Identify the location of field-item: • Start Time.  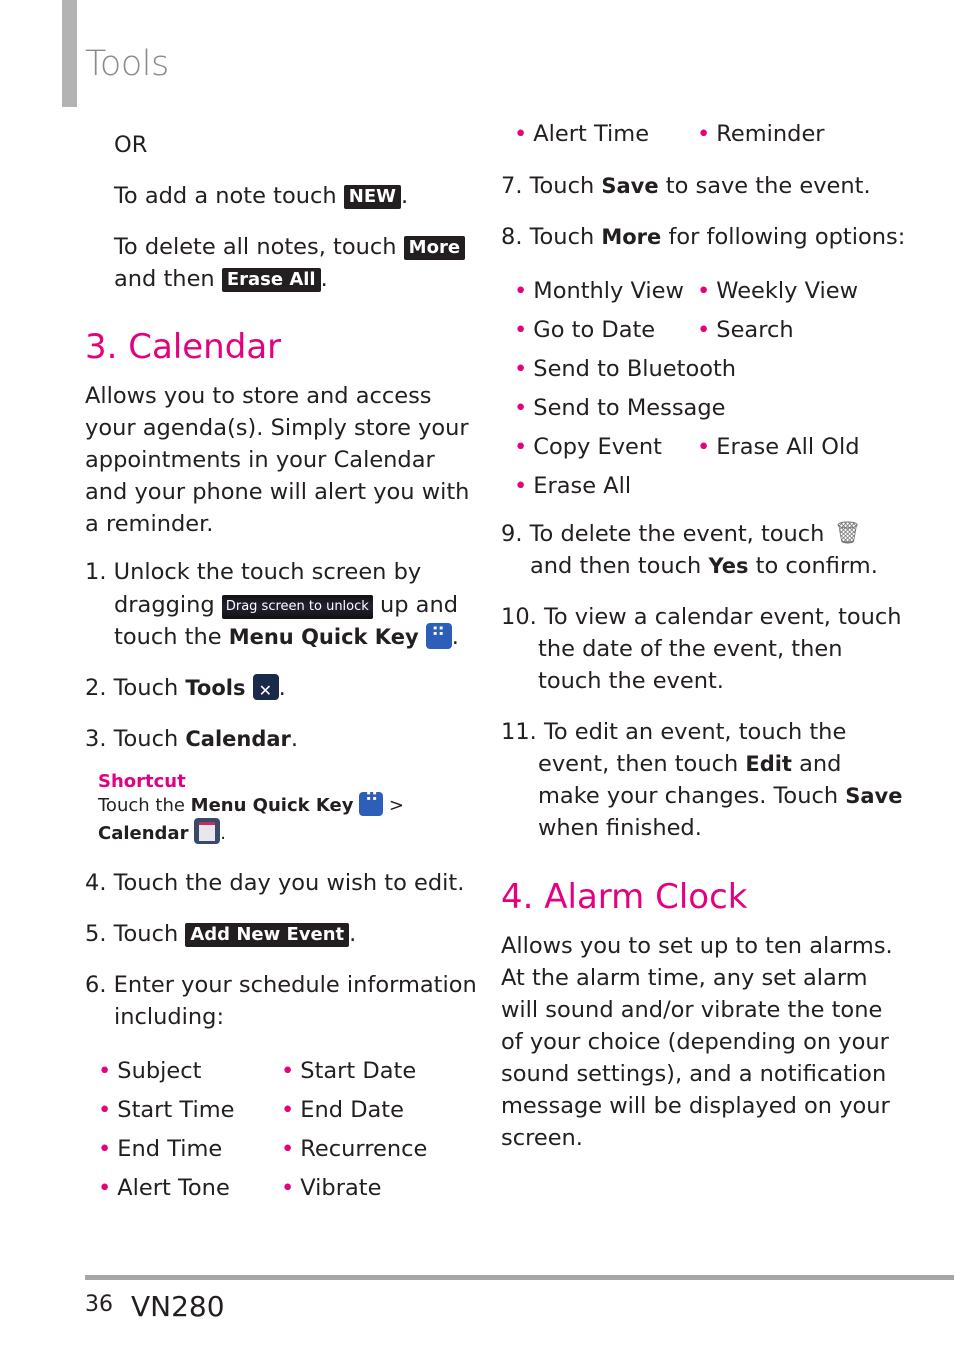
(166, 1110).